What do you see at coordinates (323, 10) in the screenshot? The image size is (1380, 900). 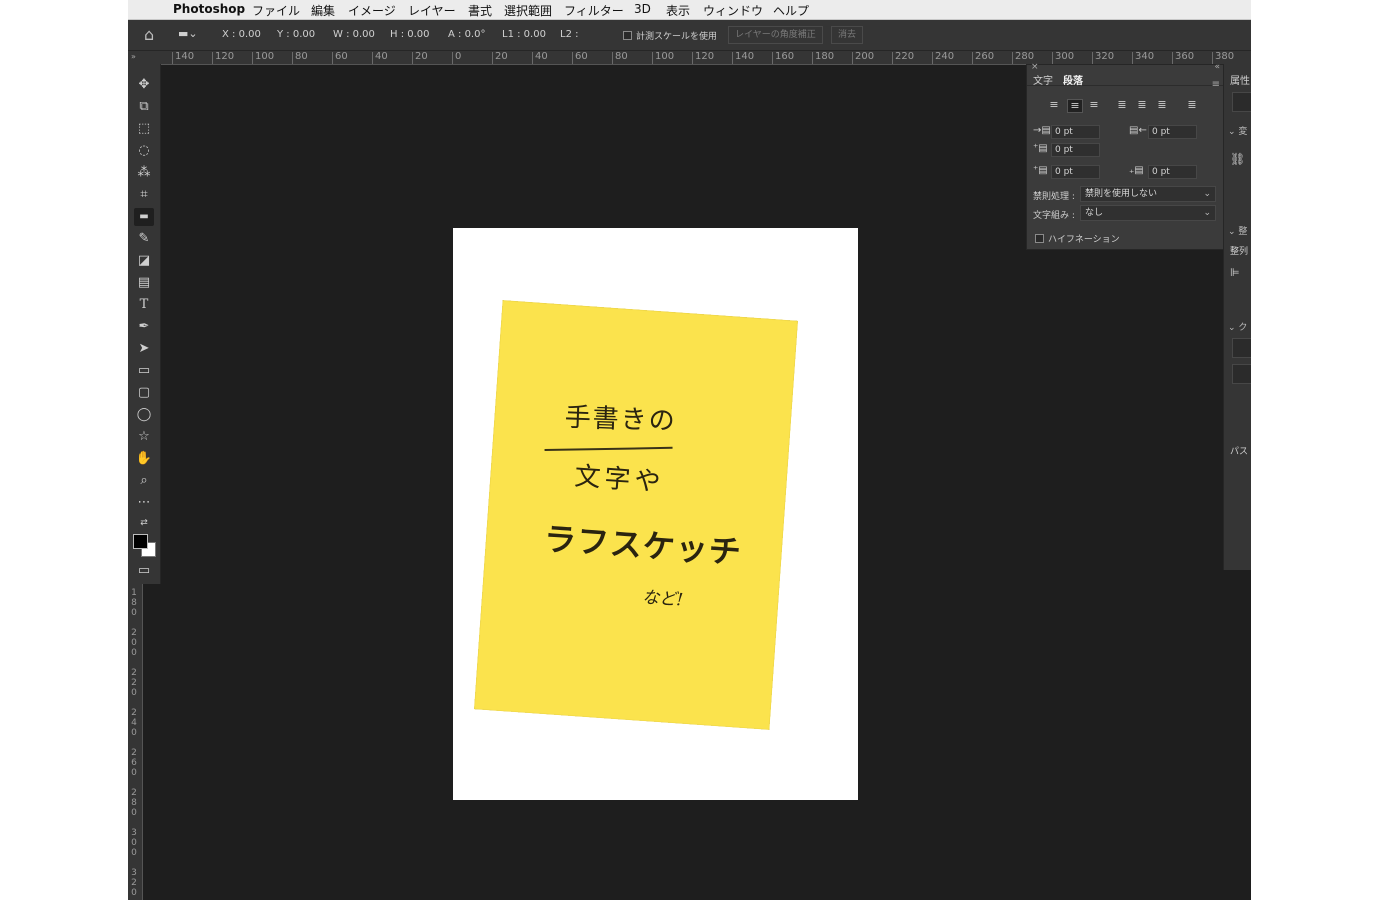 I see `menu-edit: 編集` at bounding box center [323, 10].